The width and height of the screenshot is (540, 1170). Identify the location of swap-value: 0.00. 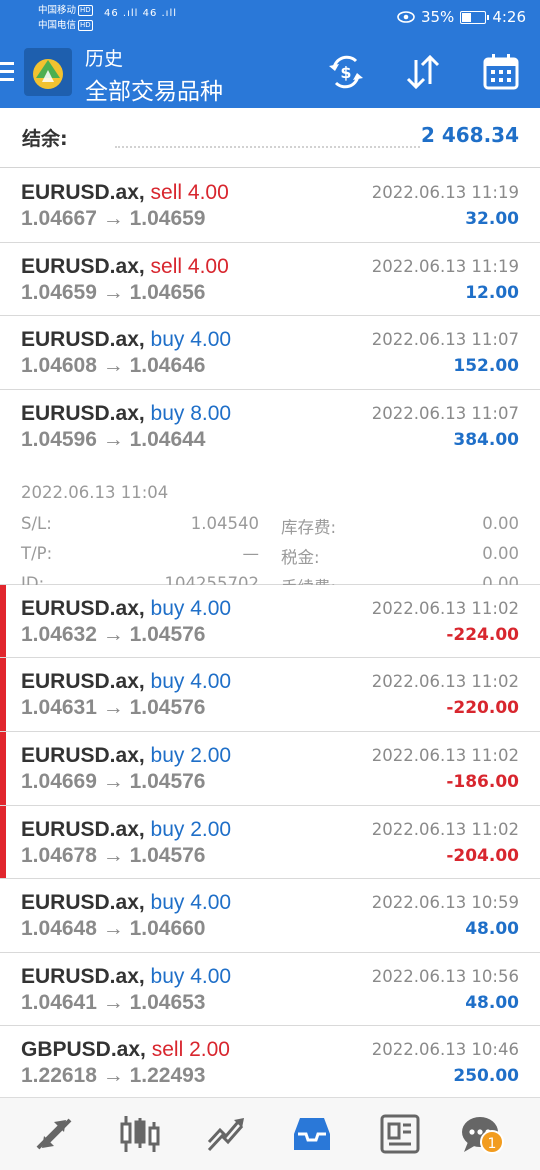
(500, 523).